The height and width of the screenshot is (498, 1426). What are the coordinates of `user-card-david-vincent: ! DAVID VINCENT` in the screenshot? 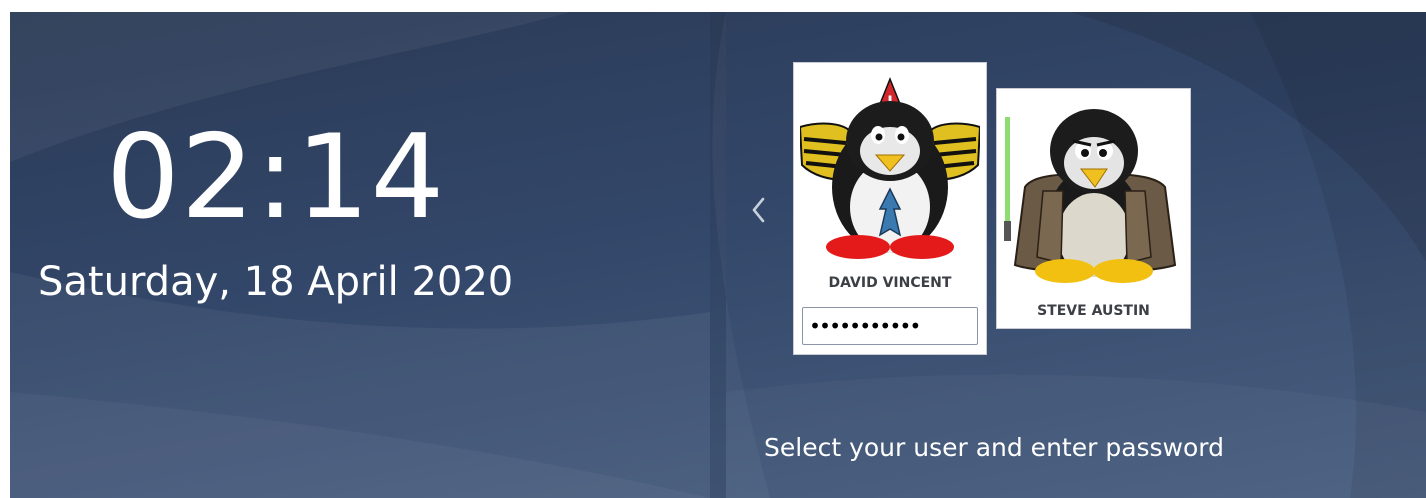 It's located at (890, 208).